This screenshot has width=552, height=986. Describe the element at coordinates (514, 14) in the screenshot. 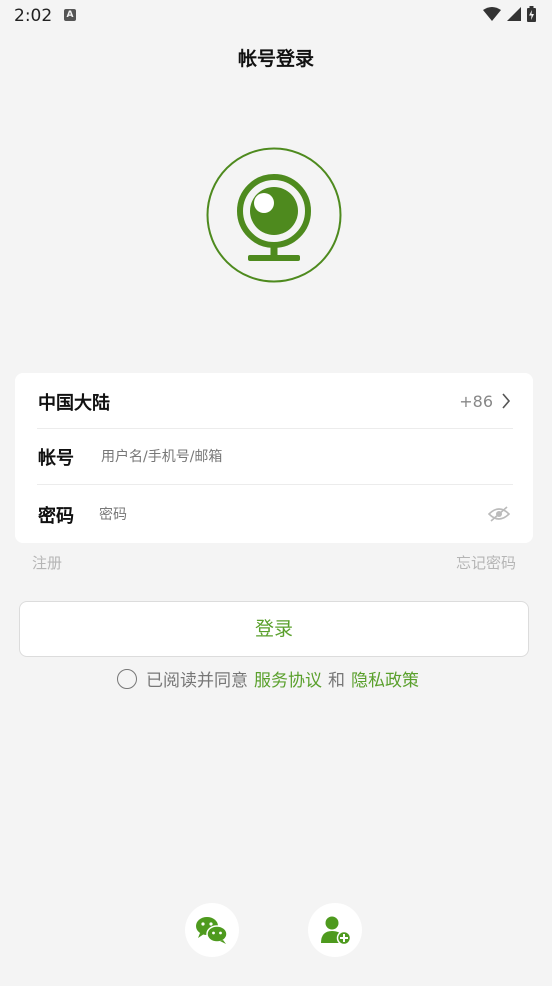

I see `signal-icon` at that location.